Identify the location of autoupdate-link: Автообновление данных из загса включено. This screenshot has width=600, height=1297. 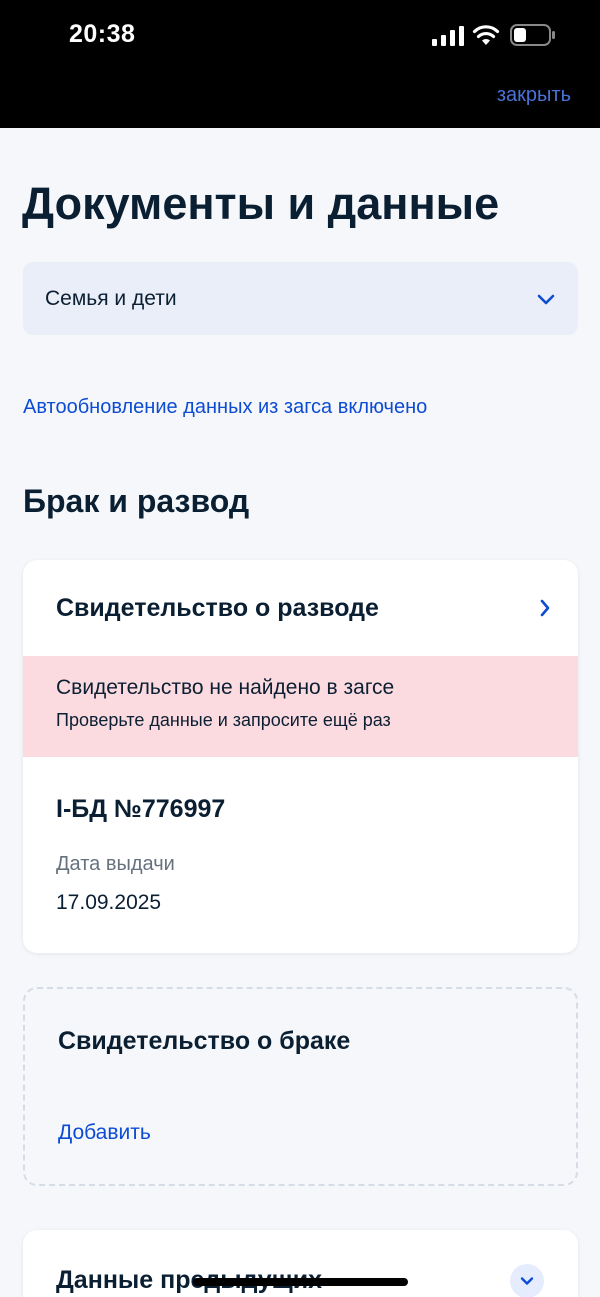
(225, 407).